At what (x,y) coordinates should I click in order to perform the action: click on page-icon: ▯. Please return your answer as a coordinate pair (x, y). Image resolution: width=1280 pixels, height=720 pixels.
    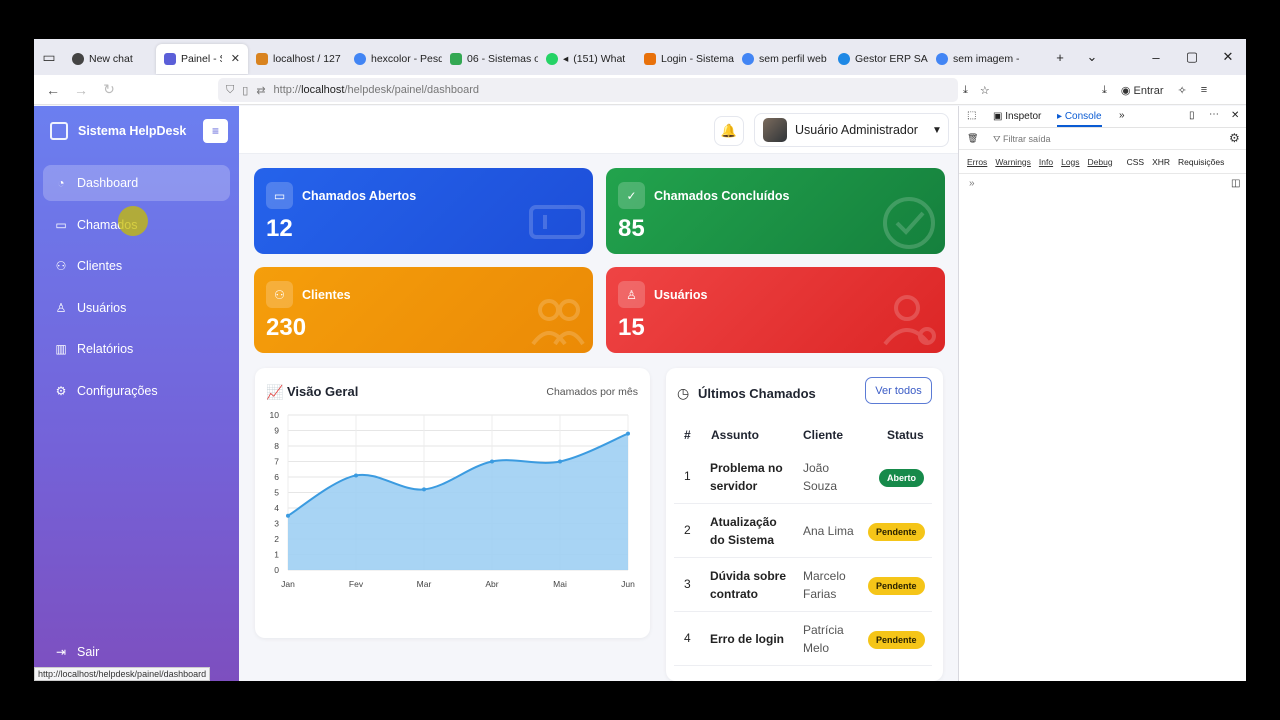
    Looking at the image, I should click on (245, 90).